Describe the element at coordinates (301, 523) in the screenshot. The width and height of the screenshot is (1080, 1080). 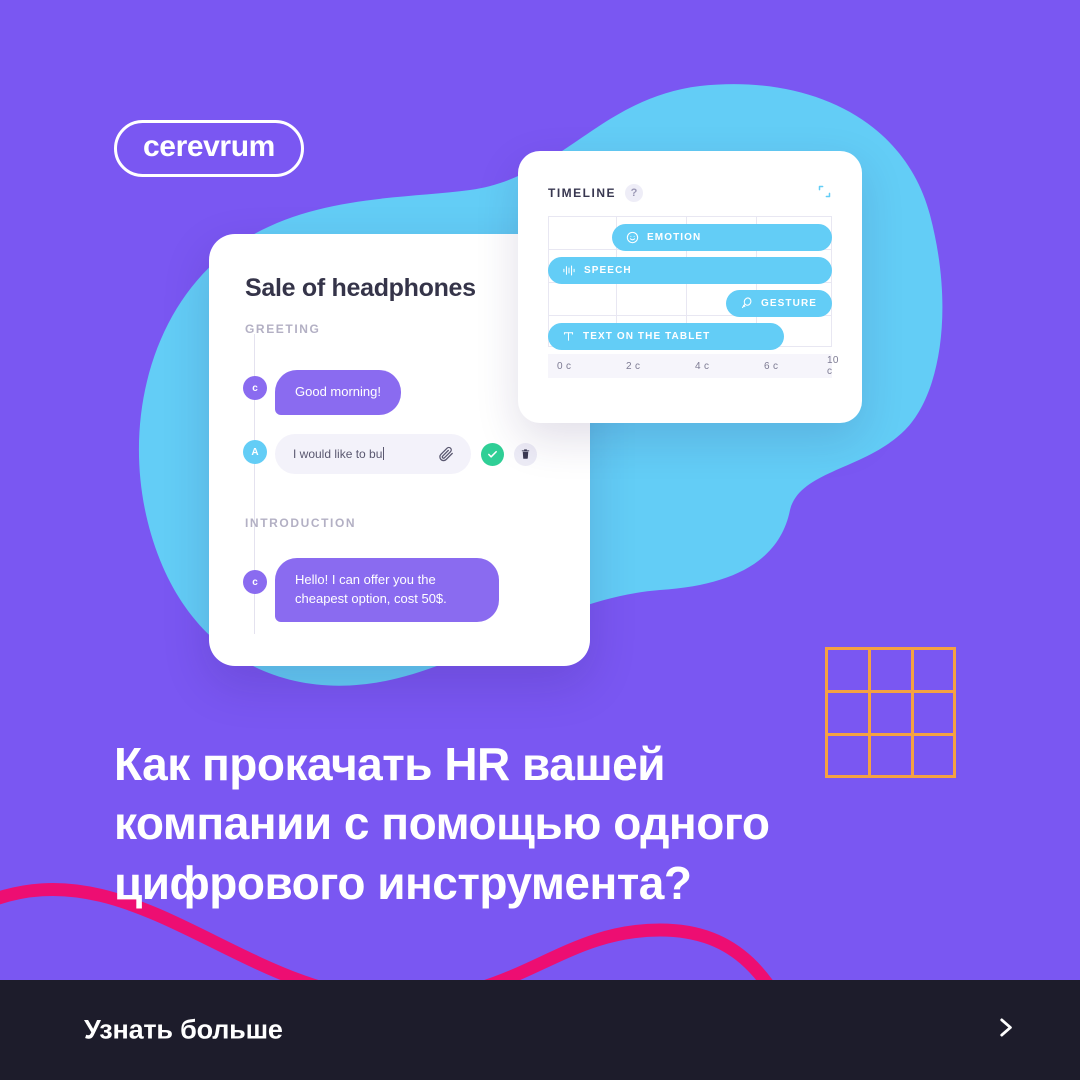
I see `section-label-introduction: INTRODUCTION` at that location.